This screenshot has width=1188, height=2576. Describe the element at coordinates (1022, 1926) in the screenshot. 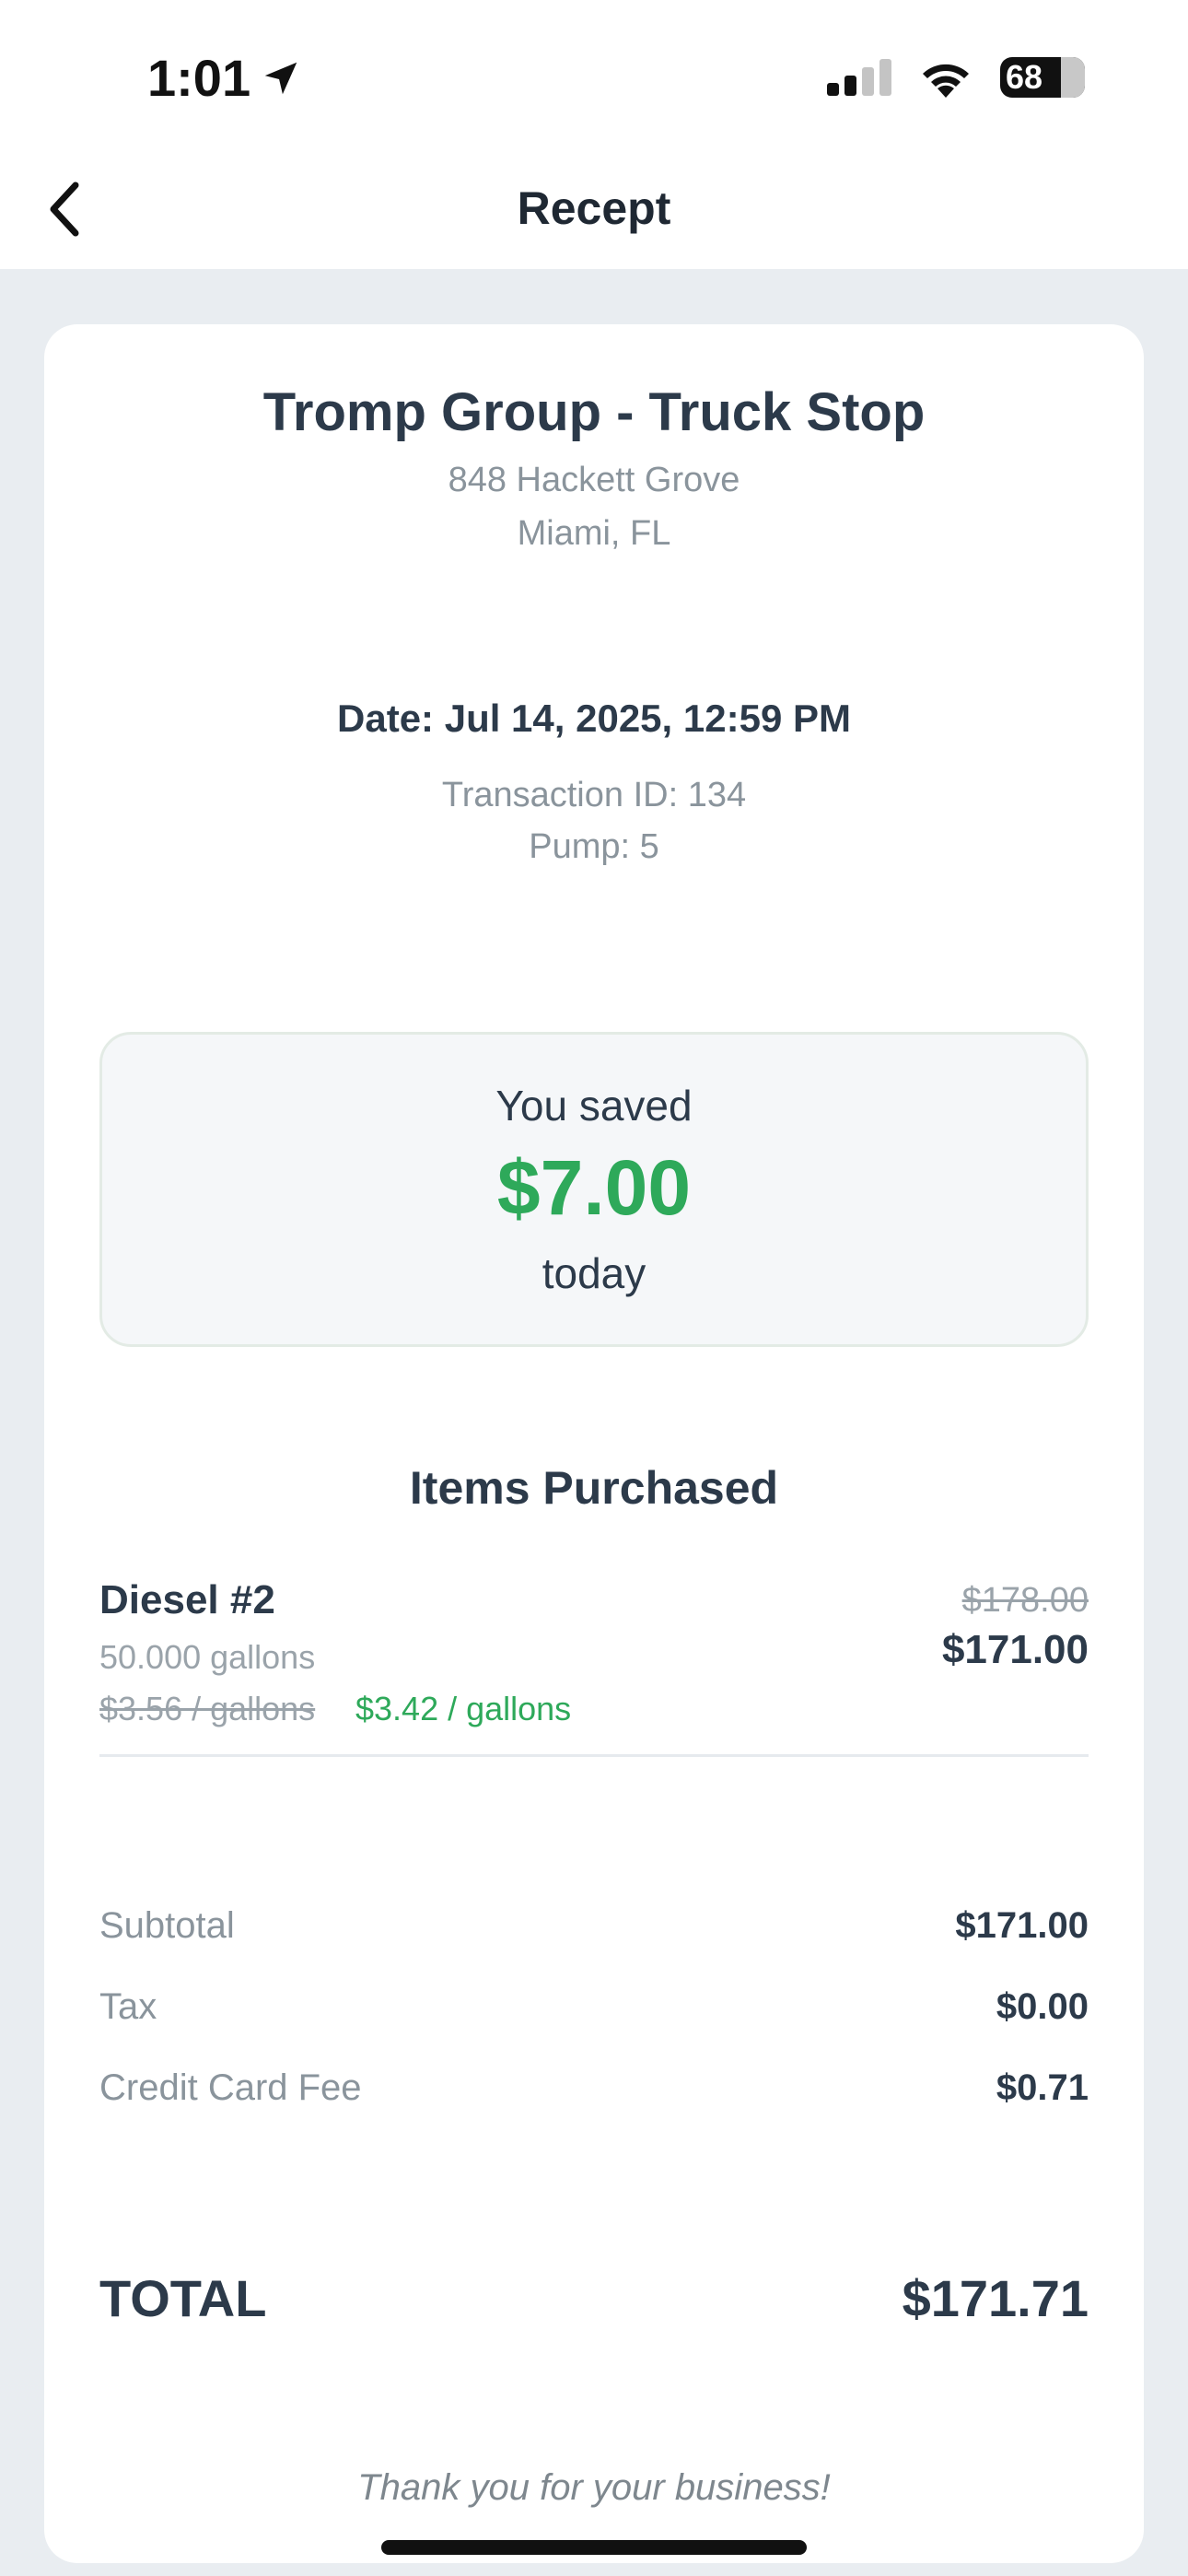

I see `subtotal-value: $171.00` at that location.